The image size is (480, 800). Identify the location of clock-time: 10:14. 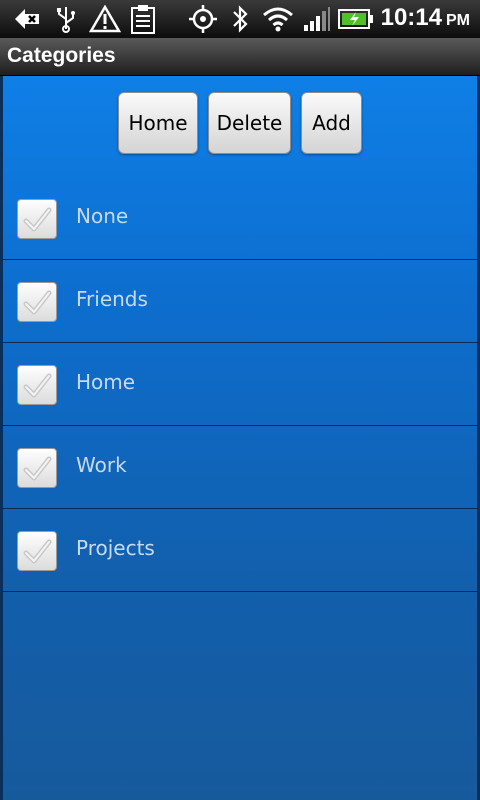
(411, 17).